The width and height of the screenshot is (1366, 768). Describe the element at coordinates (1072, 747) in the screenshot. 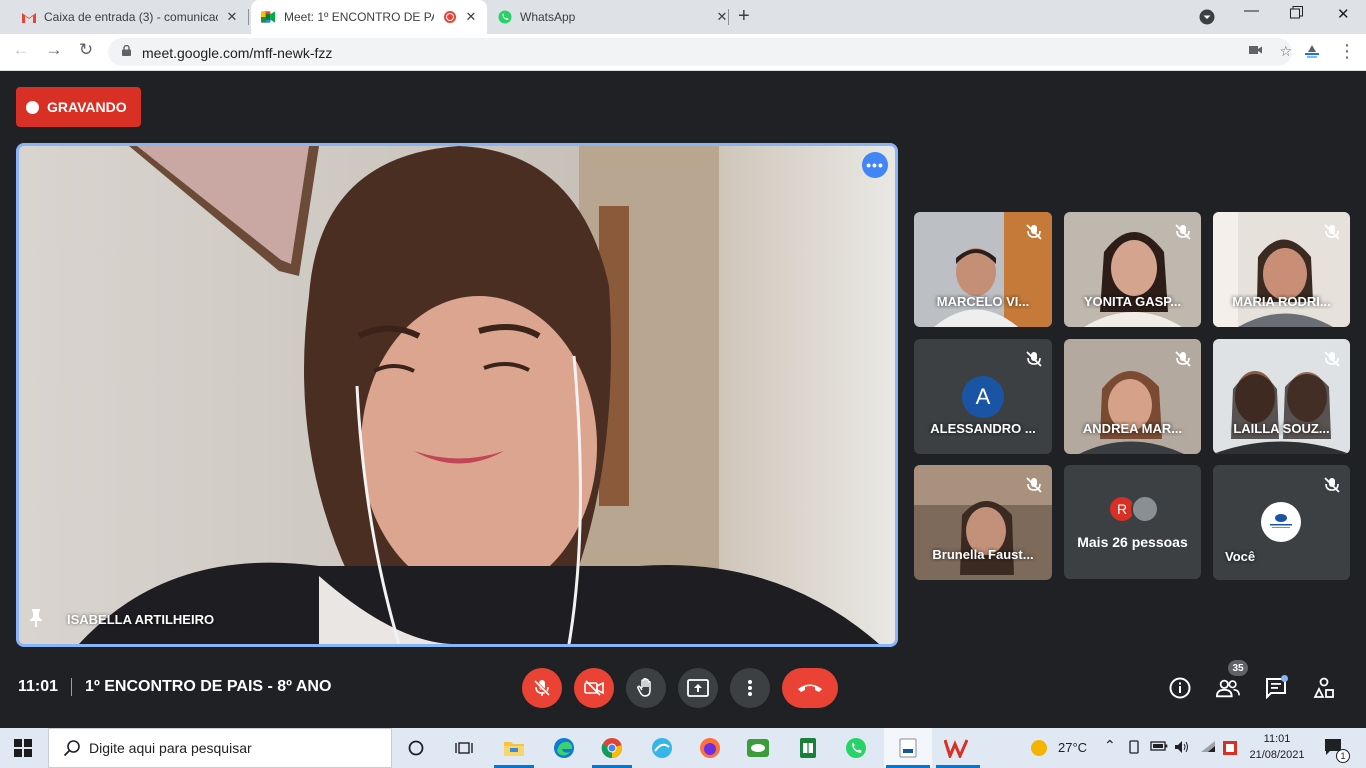

I see `weather-temperature: 27°C` at that location.